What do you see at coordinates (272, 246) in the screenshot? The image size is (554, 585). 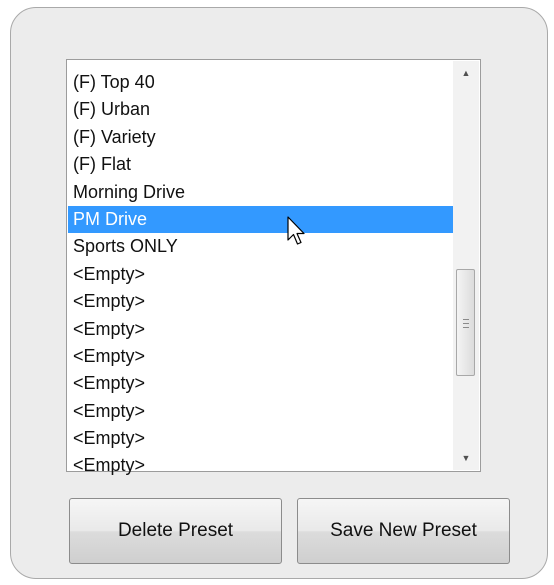 I see `preset-list-item: Sports ONLY` at bounding box center [272, 246].